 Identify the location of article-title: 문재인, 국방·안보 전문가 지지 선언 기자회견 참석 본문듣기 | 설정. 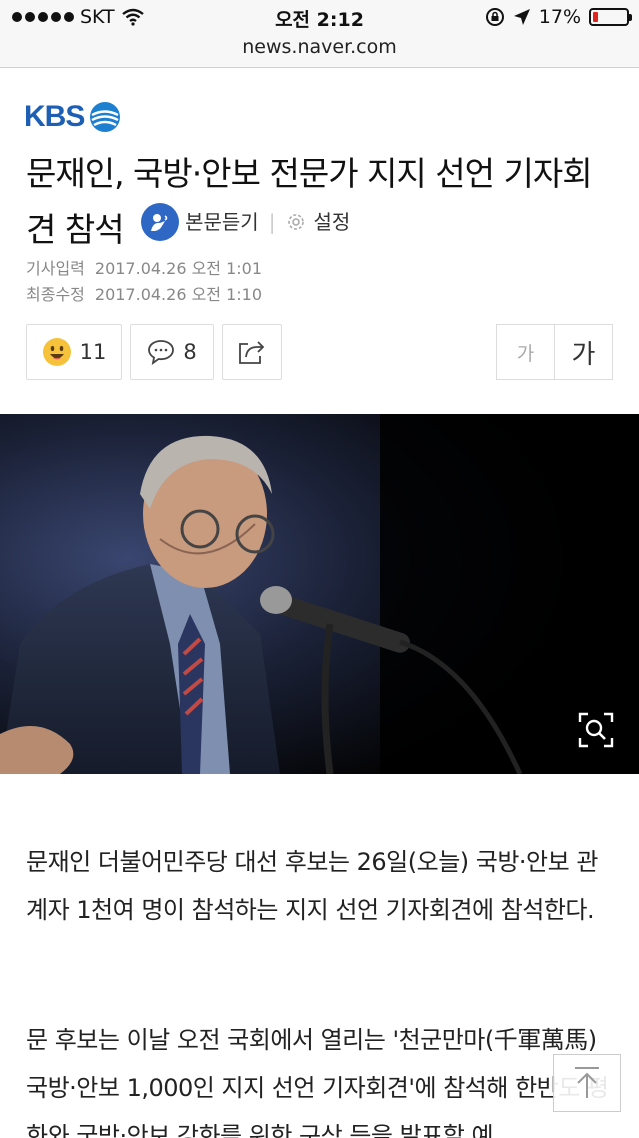
(321, 202).